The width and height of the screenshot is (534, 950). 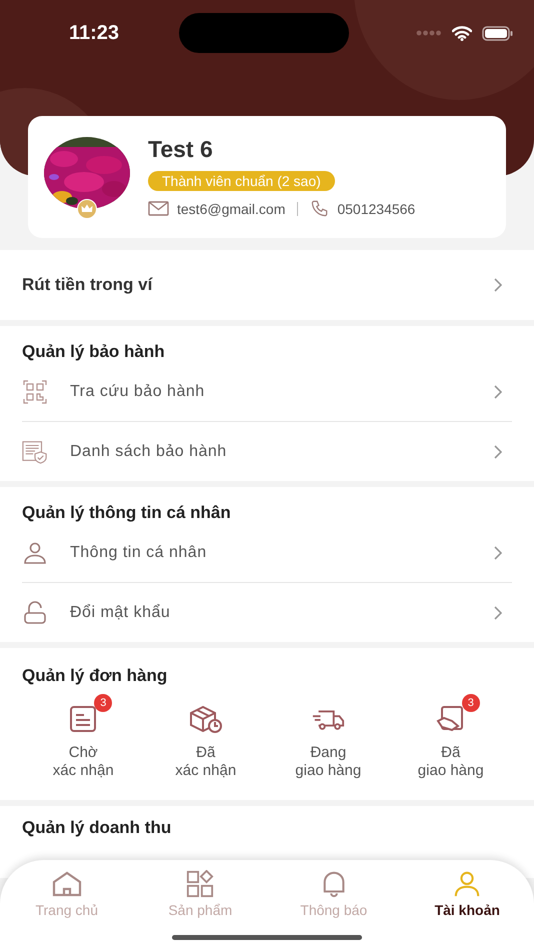 I want to click on tab-item: Tài khoản, so click(x=467, y=894).